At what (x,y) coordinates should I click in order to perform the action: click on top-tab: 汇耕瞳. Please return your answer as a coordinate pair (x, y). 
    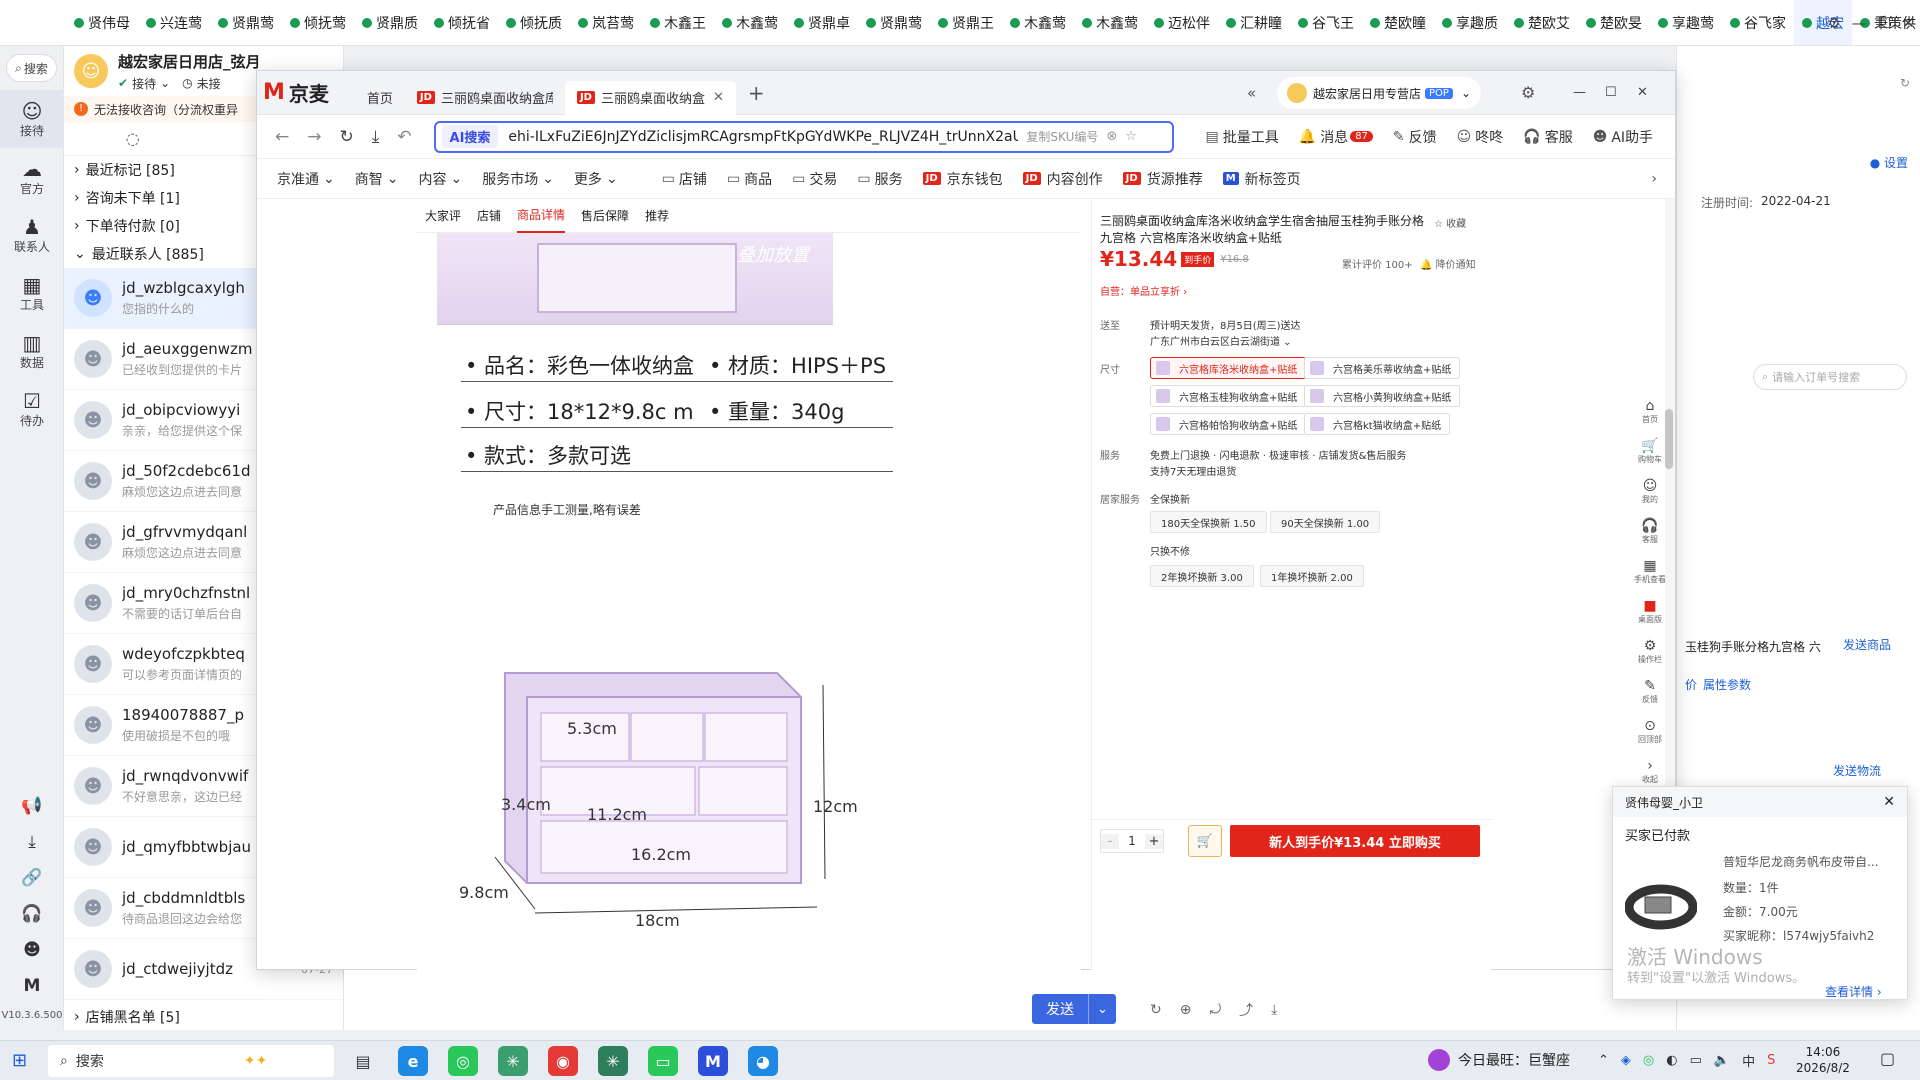
    Looking at the image, I should click on (1254, 22).